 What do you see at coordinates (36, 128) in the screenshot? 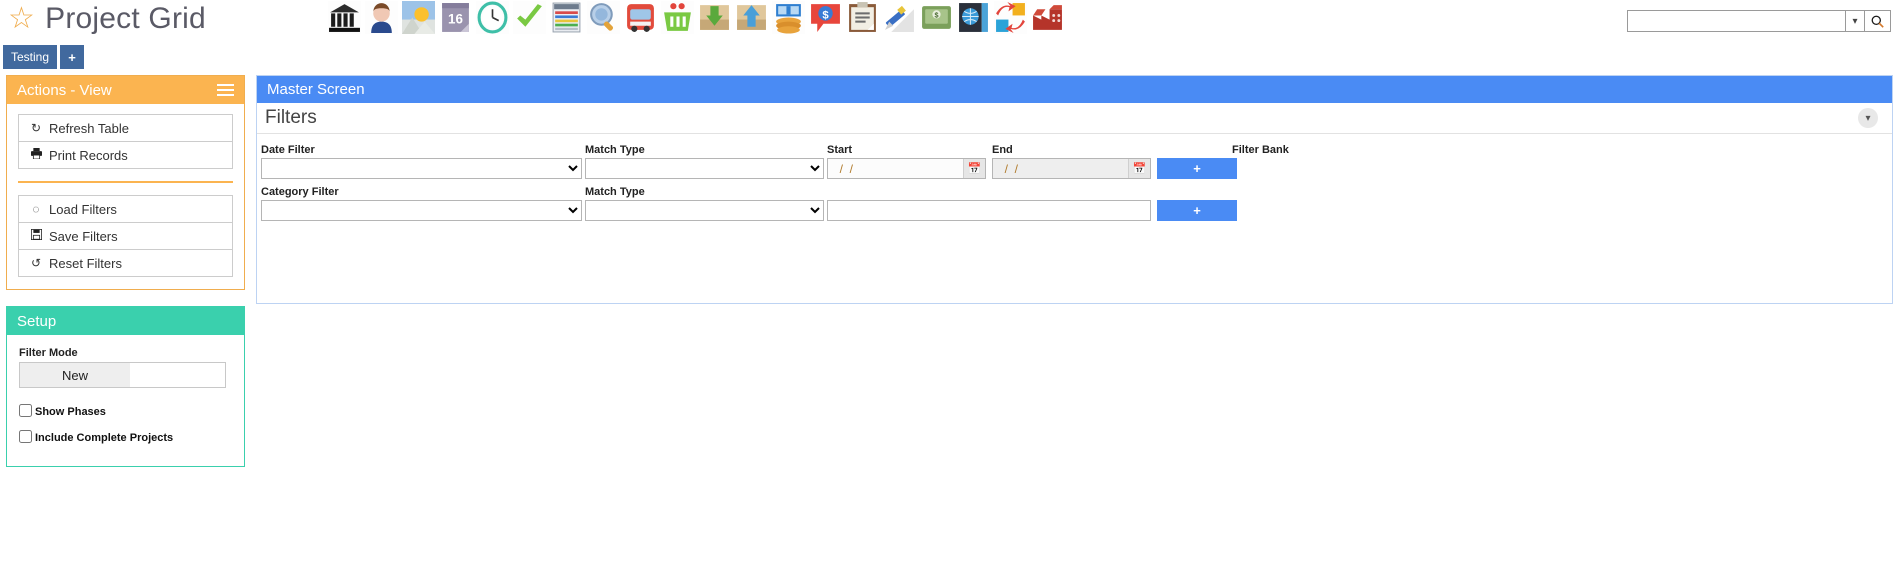
I see `refresh-icon: ↻` at bounding box center [36, 128].